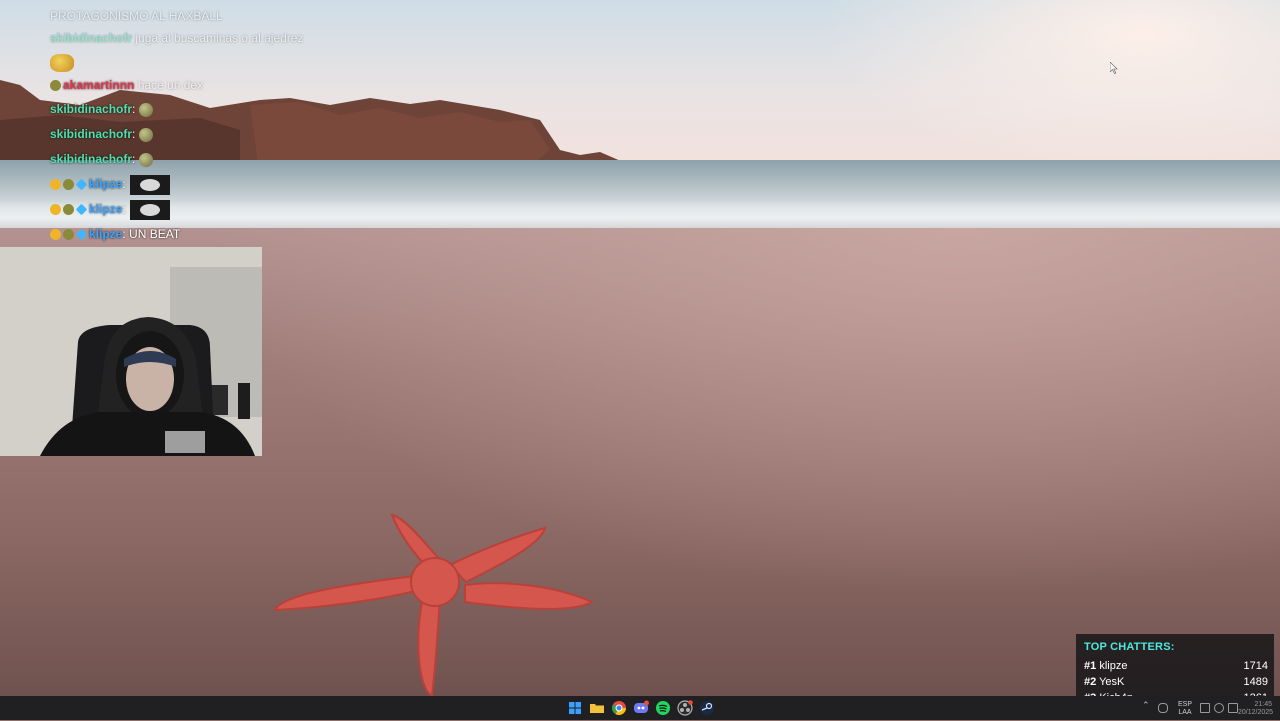 The width and height of the screenshot is (1280, 721). I want to click on top-chatter-count: 1714, so click(1255, 666).